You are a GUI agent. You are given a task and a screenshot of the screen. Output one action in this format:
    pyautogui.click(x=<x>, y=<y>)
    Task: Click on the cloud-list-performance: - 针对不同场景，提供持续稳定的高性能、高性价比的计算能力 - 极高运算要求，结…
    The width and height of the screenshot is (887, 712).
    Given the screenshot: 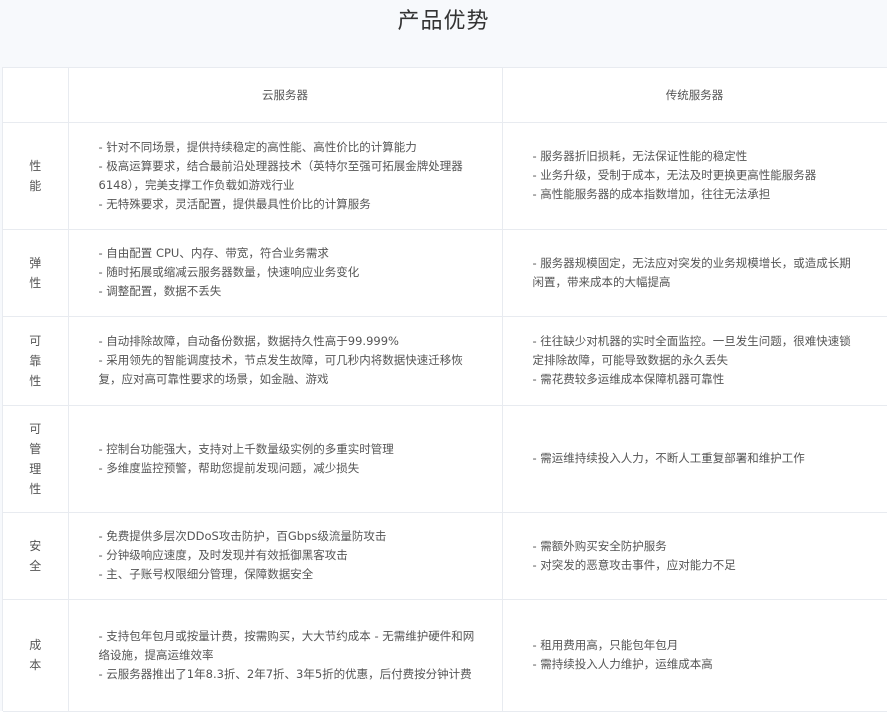 What is the action you would take?
    pyautogui.click(x=290, y=176)
    